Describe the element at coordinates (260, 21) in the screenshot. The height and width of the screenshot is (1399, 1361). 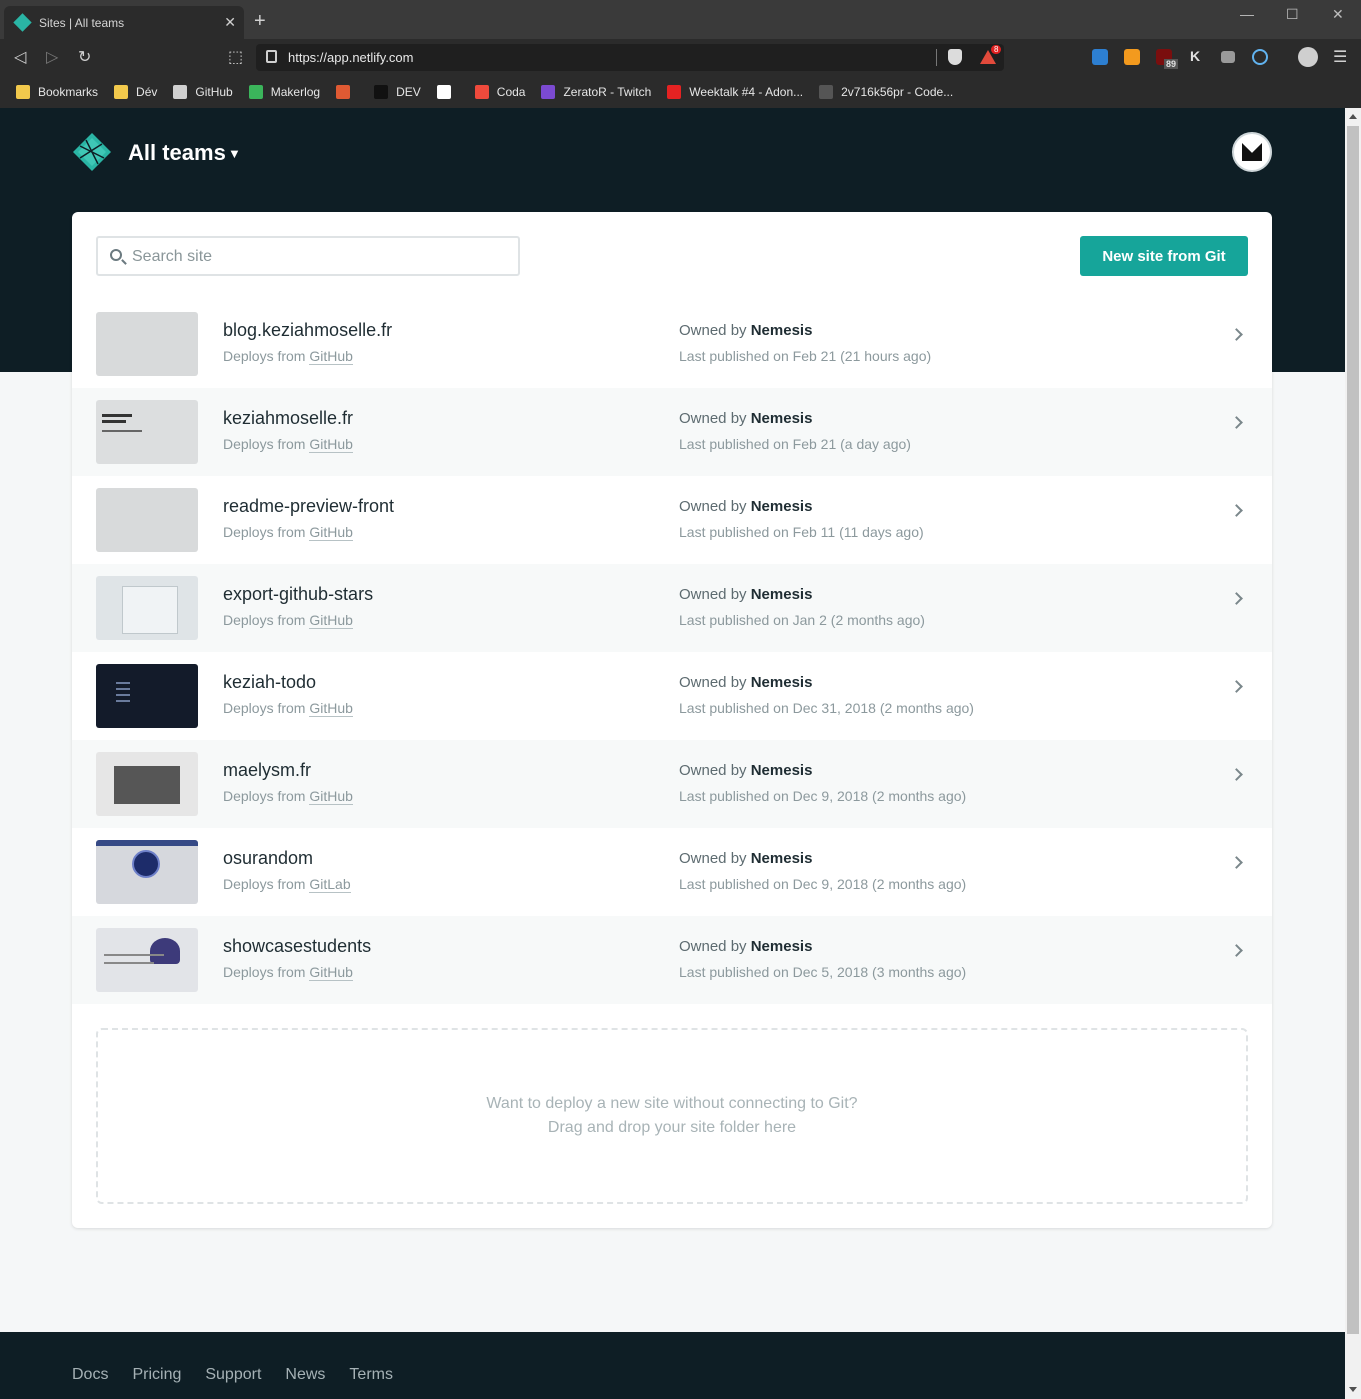
I see `new-tab-icon: +` at that location.